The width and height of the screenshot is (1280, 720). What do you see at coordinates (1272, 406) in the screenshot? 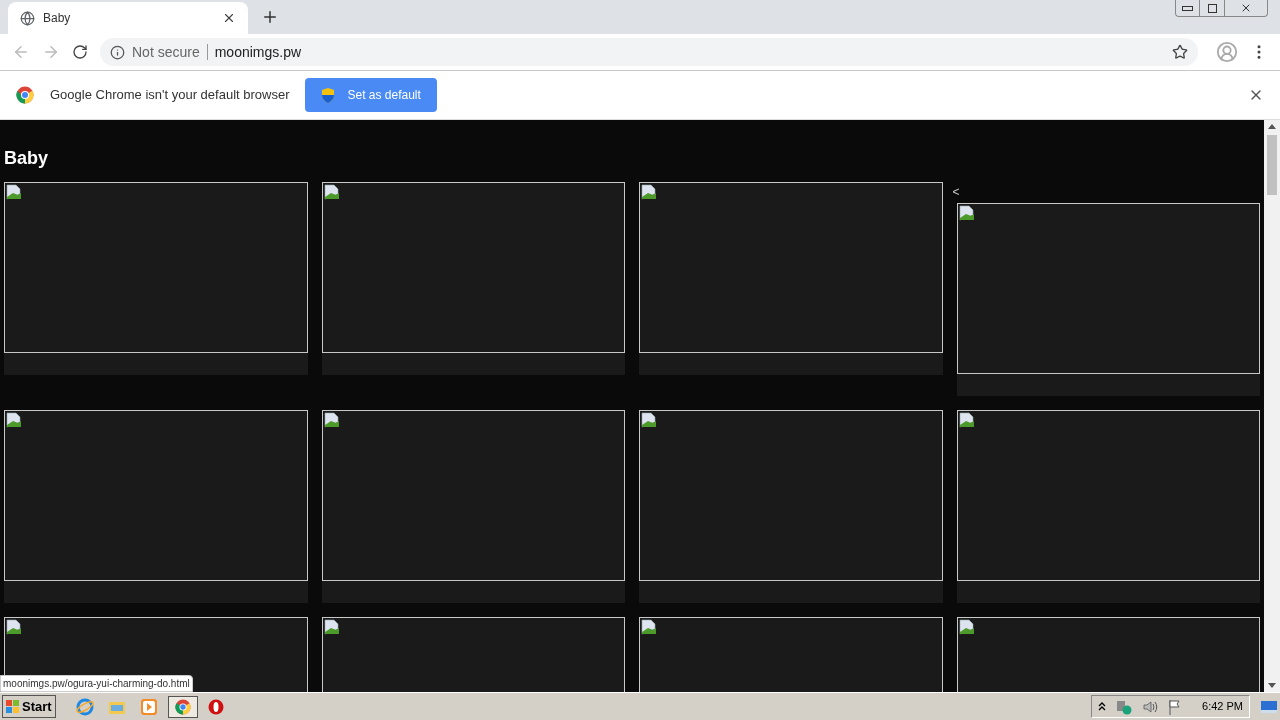
I see `scrollbar` at bounding box center [1272, 406].